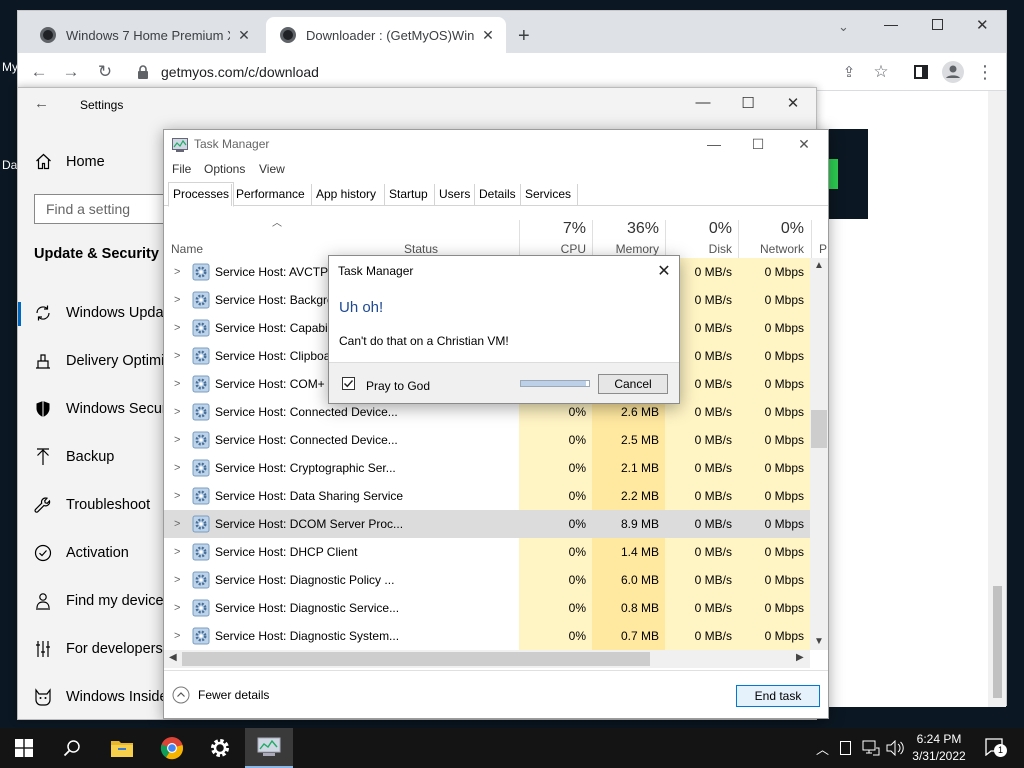 The height and width of the screenshot is (768, 1024). I want to click on page-scrollbar, so click(997, 399).